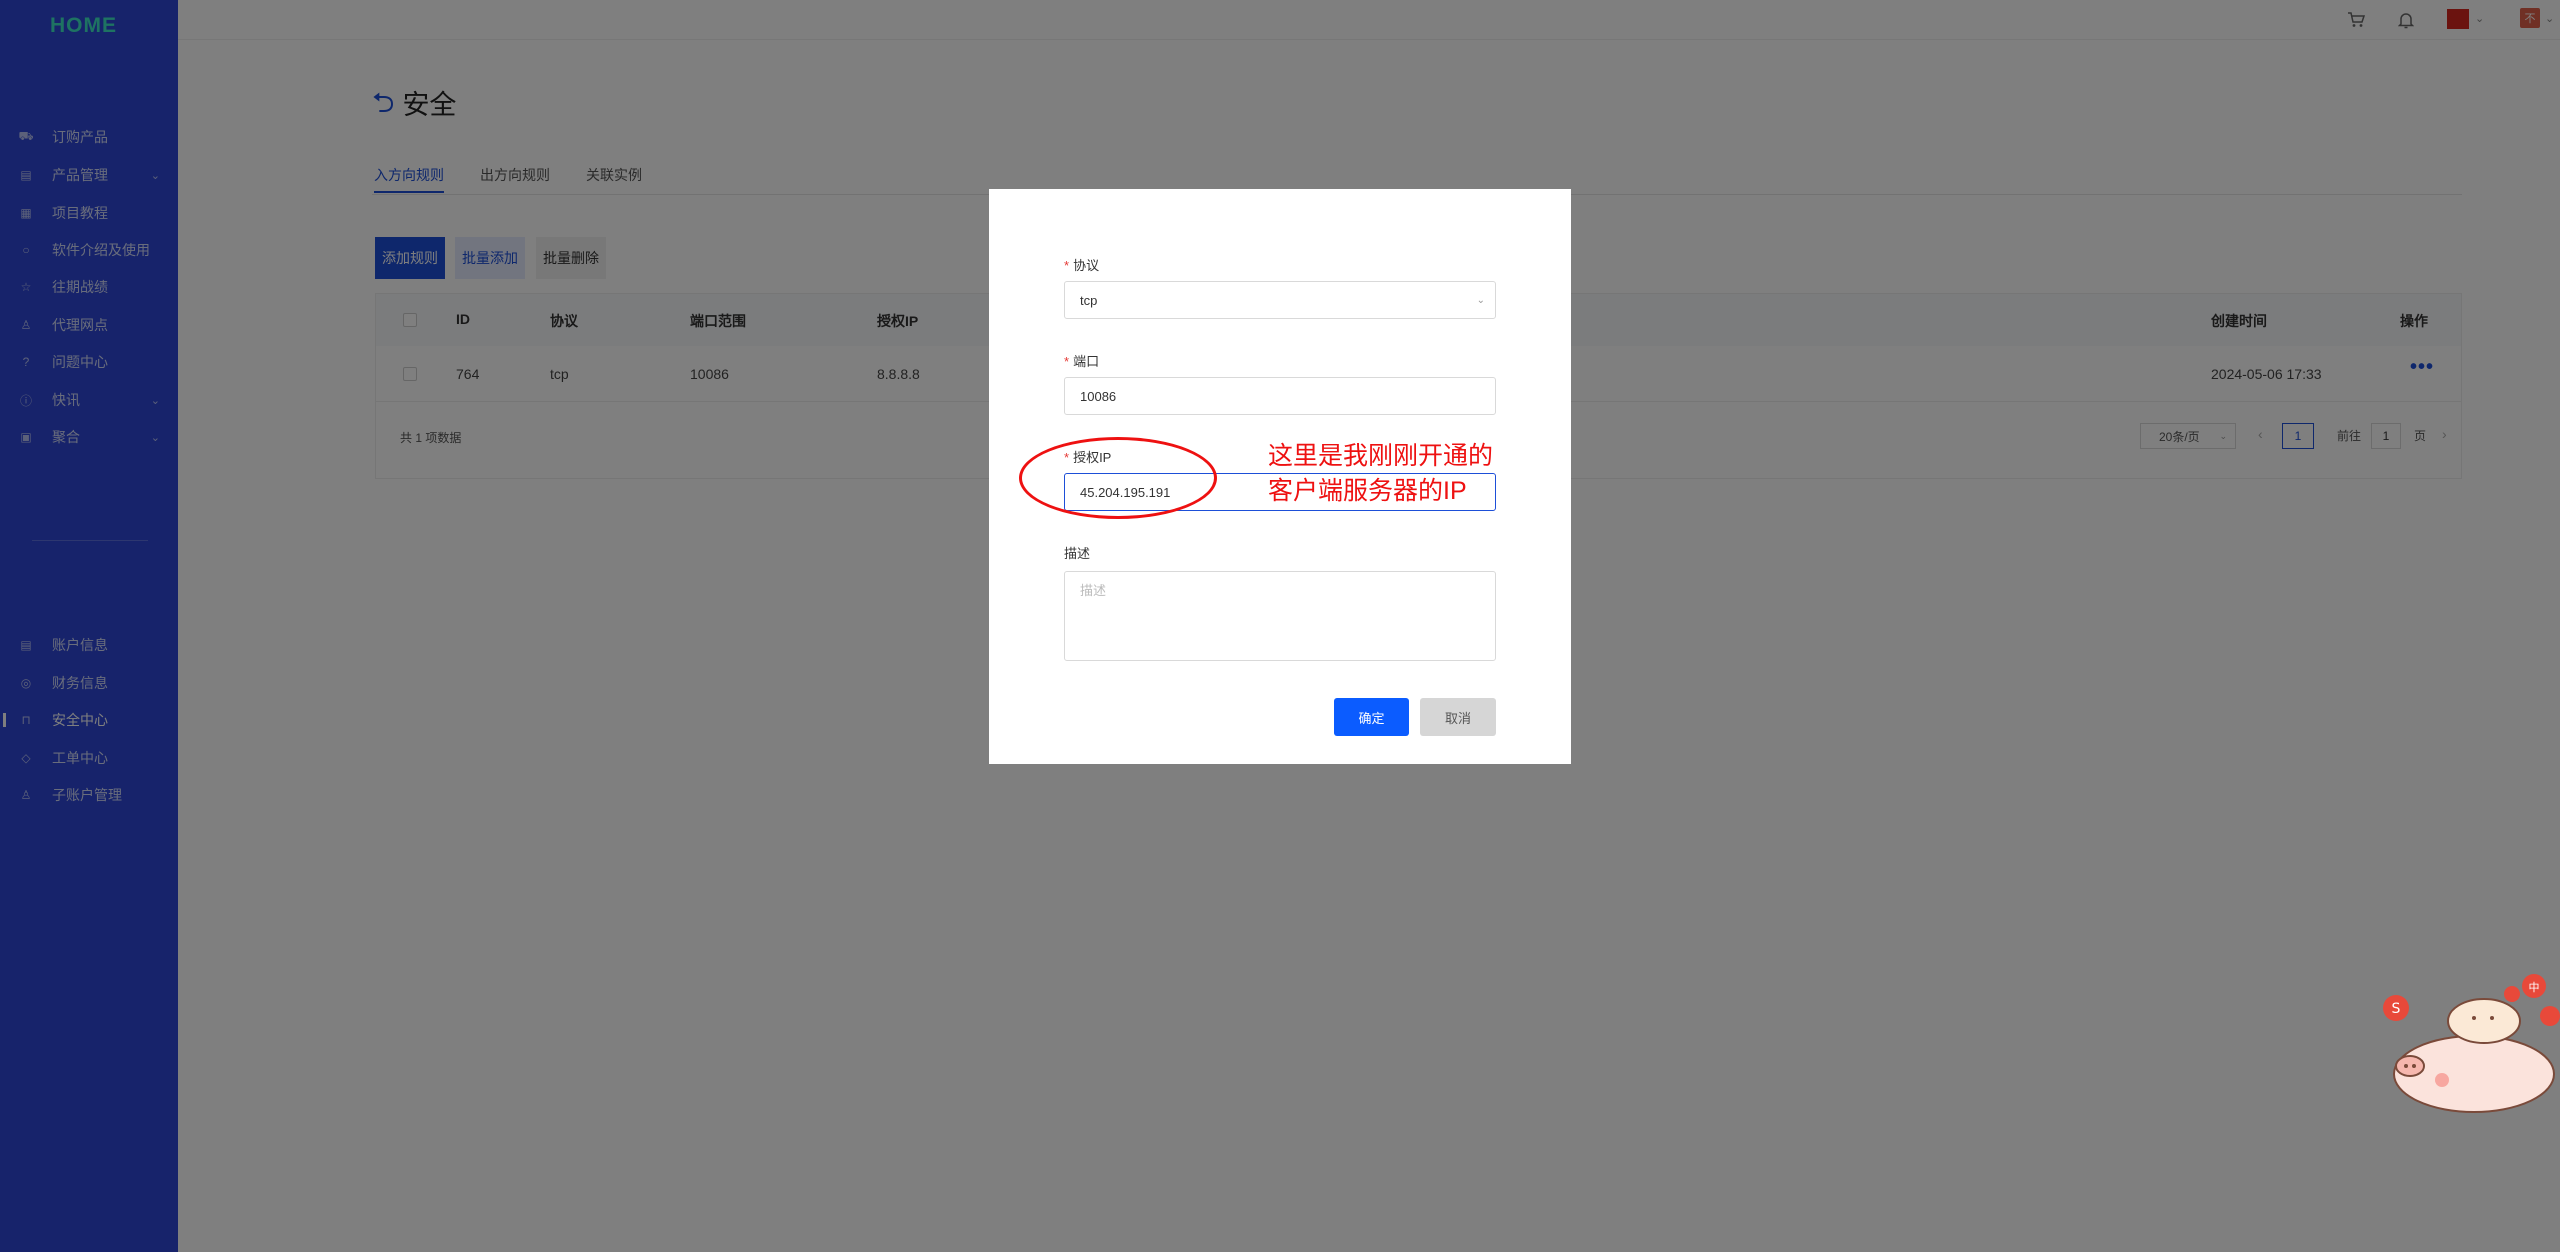 The image size is (2560, 1252). I want to click on protocol-select: tcp ⌄, so click(1280, 300).